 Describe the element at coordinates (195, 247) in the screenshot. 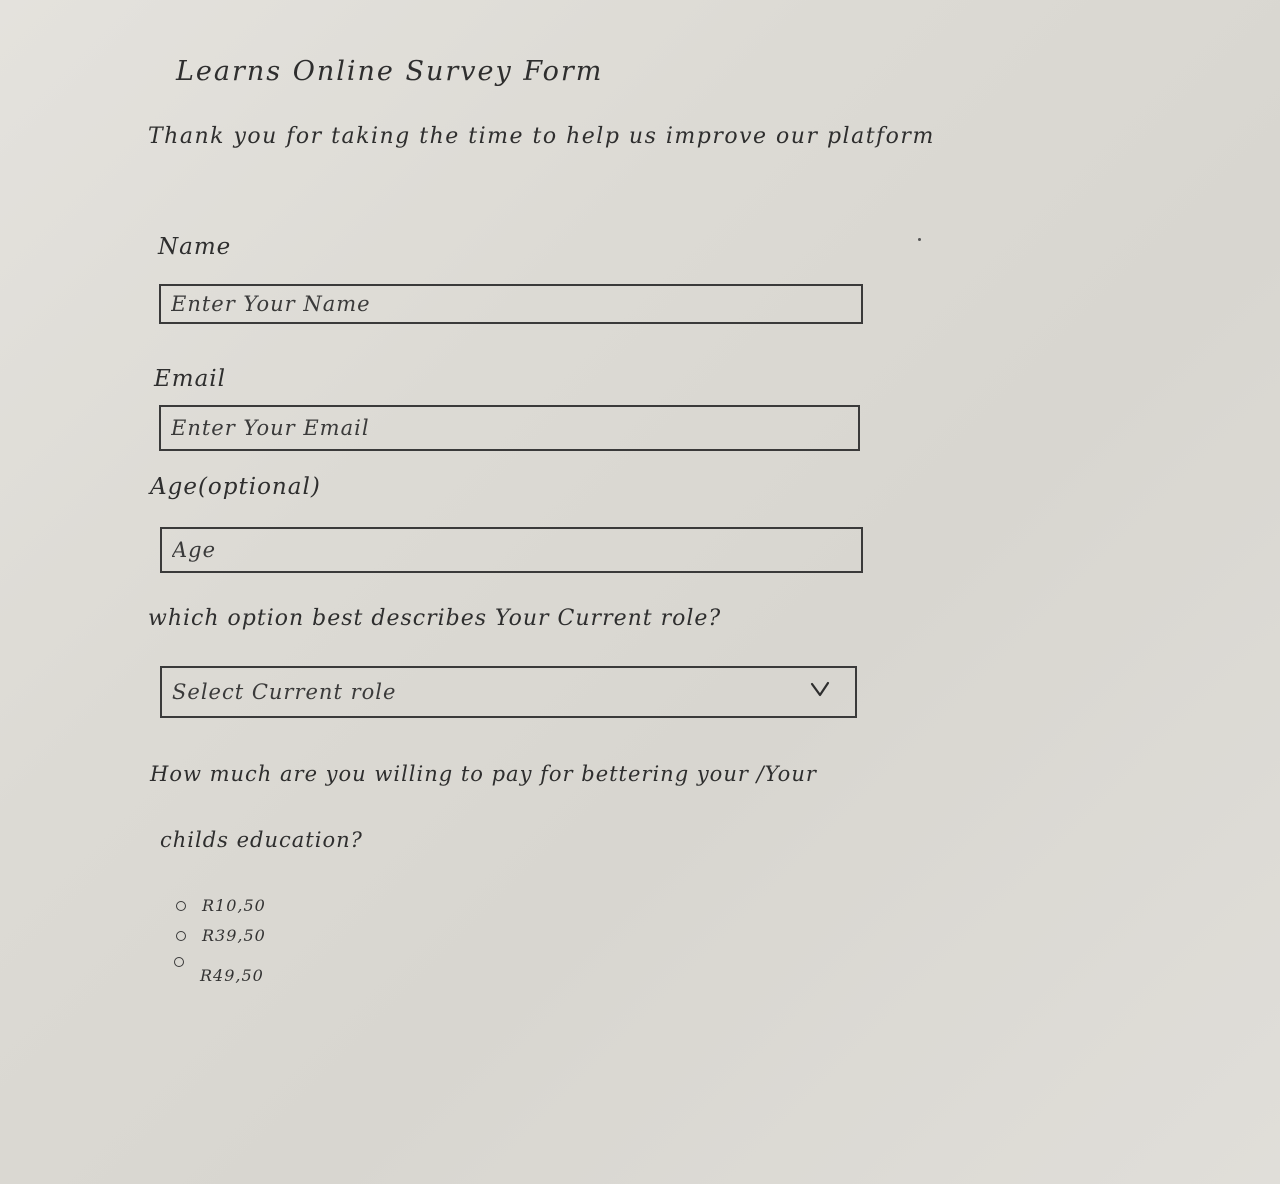

I see `name-label: Name` at that location.